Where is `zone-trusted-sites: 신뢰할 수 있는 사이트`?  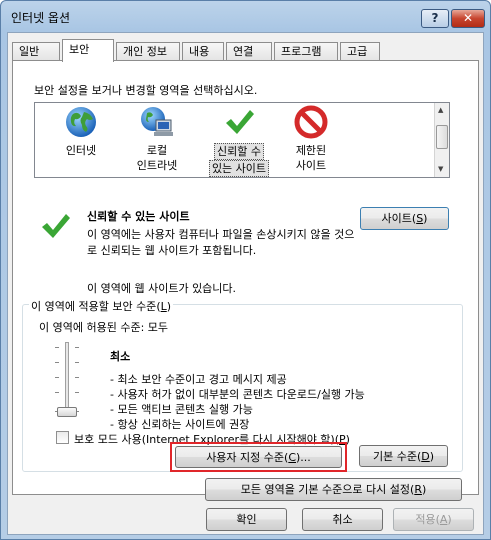
zone-trusted-sites: 신뢰할 수 있는 사이트 is located at coordinates (239, 141).